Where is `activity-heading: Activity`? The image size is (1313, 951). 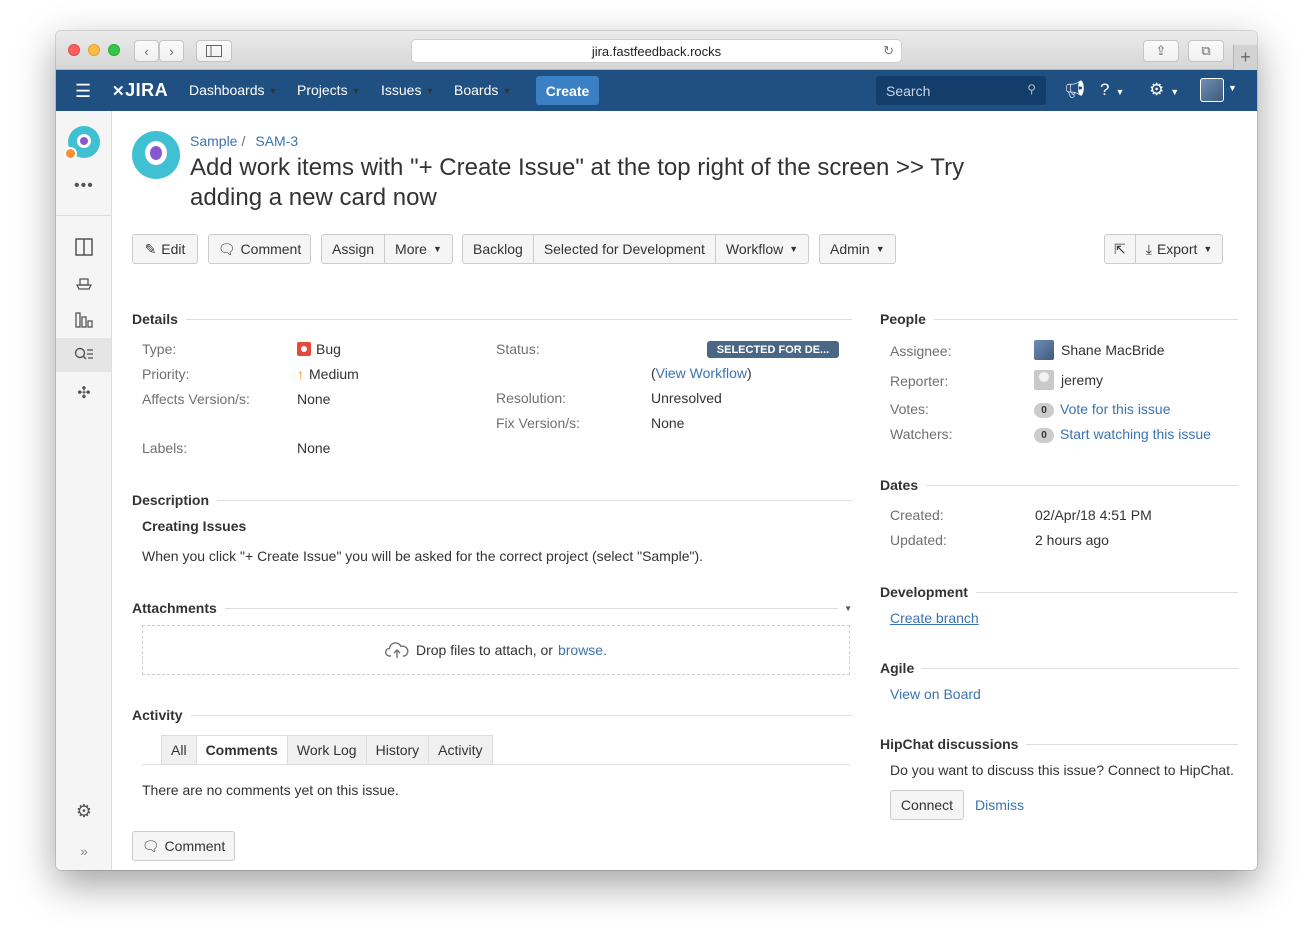
activity-heading: Activity is located at coordinates (492, 715).